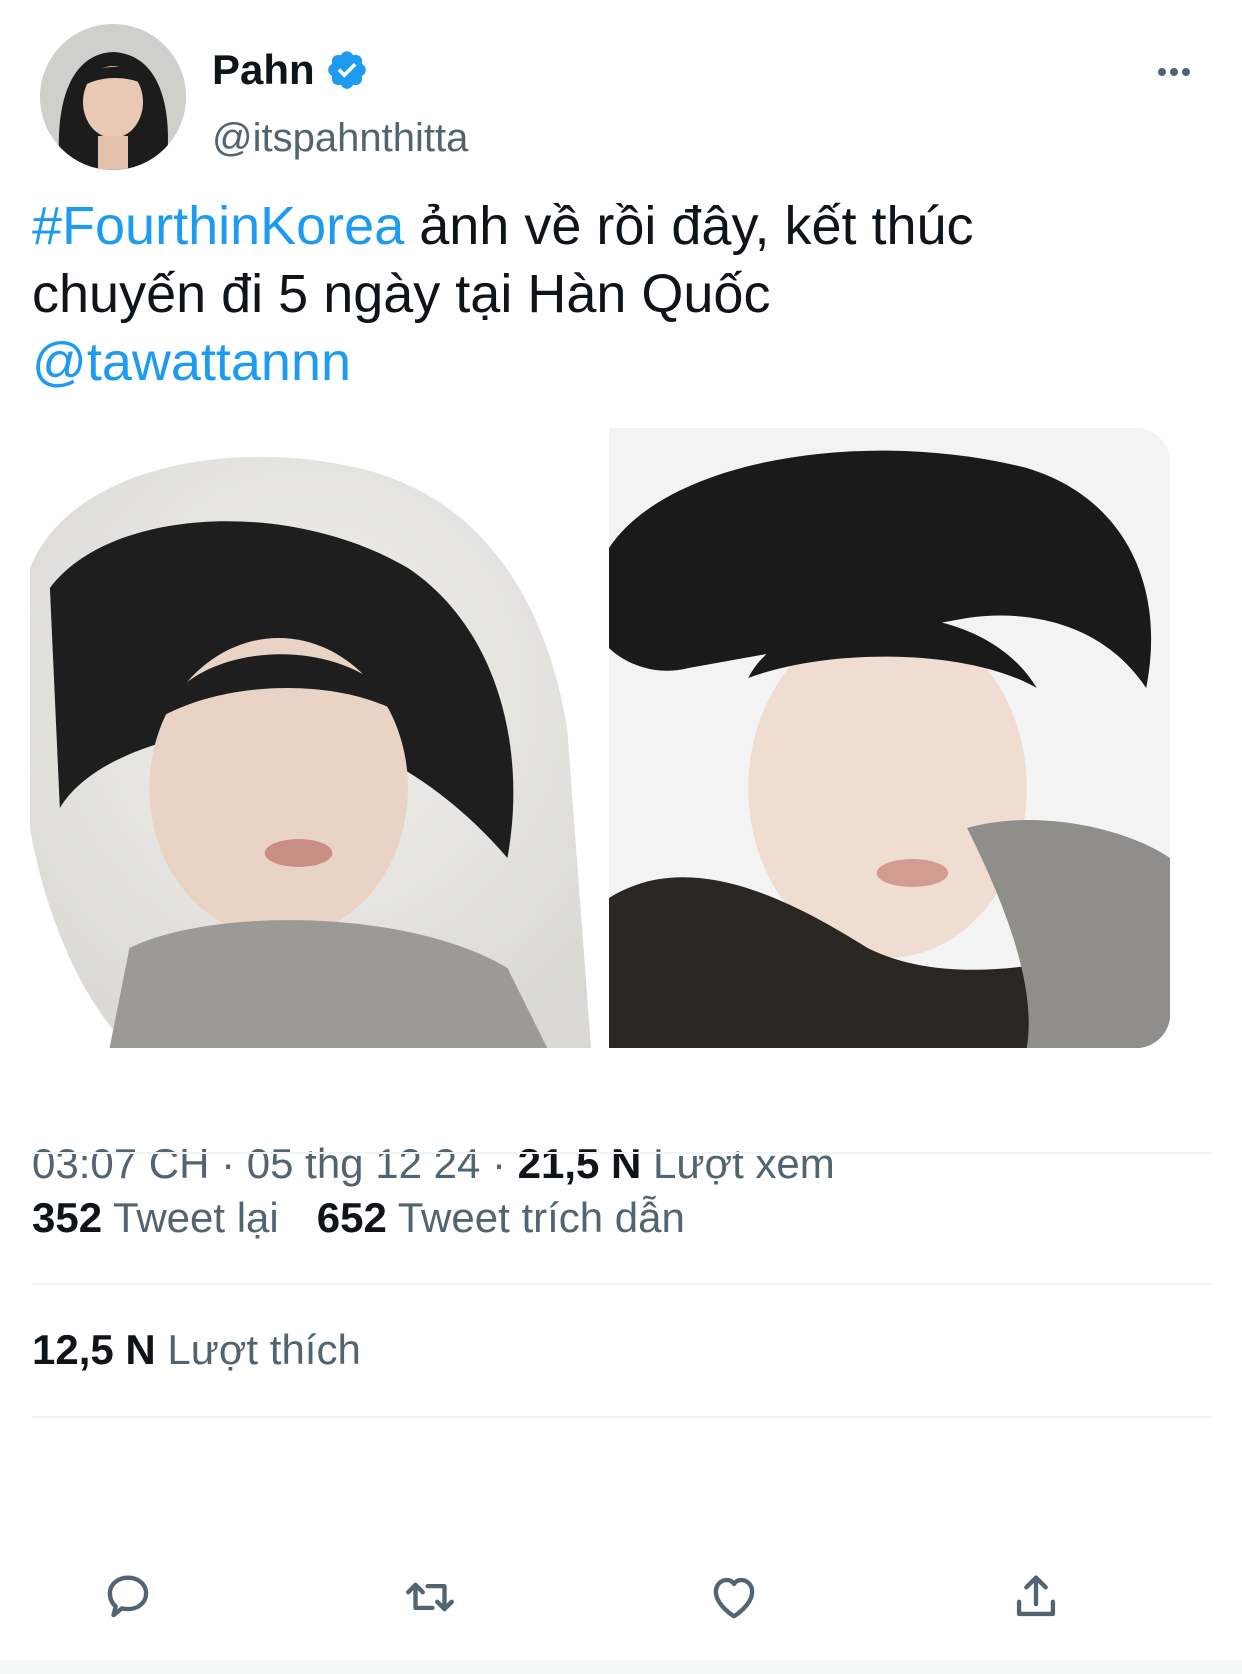 The image size is (1242, 1674). I want to click on name-row: Pahn, so click(290, 70).